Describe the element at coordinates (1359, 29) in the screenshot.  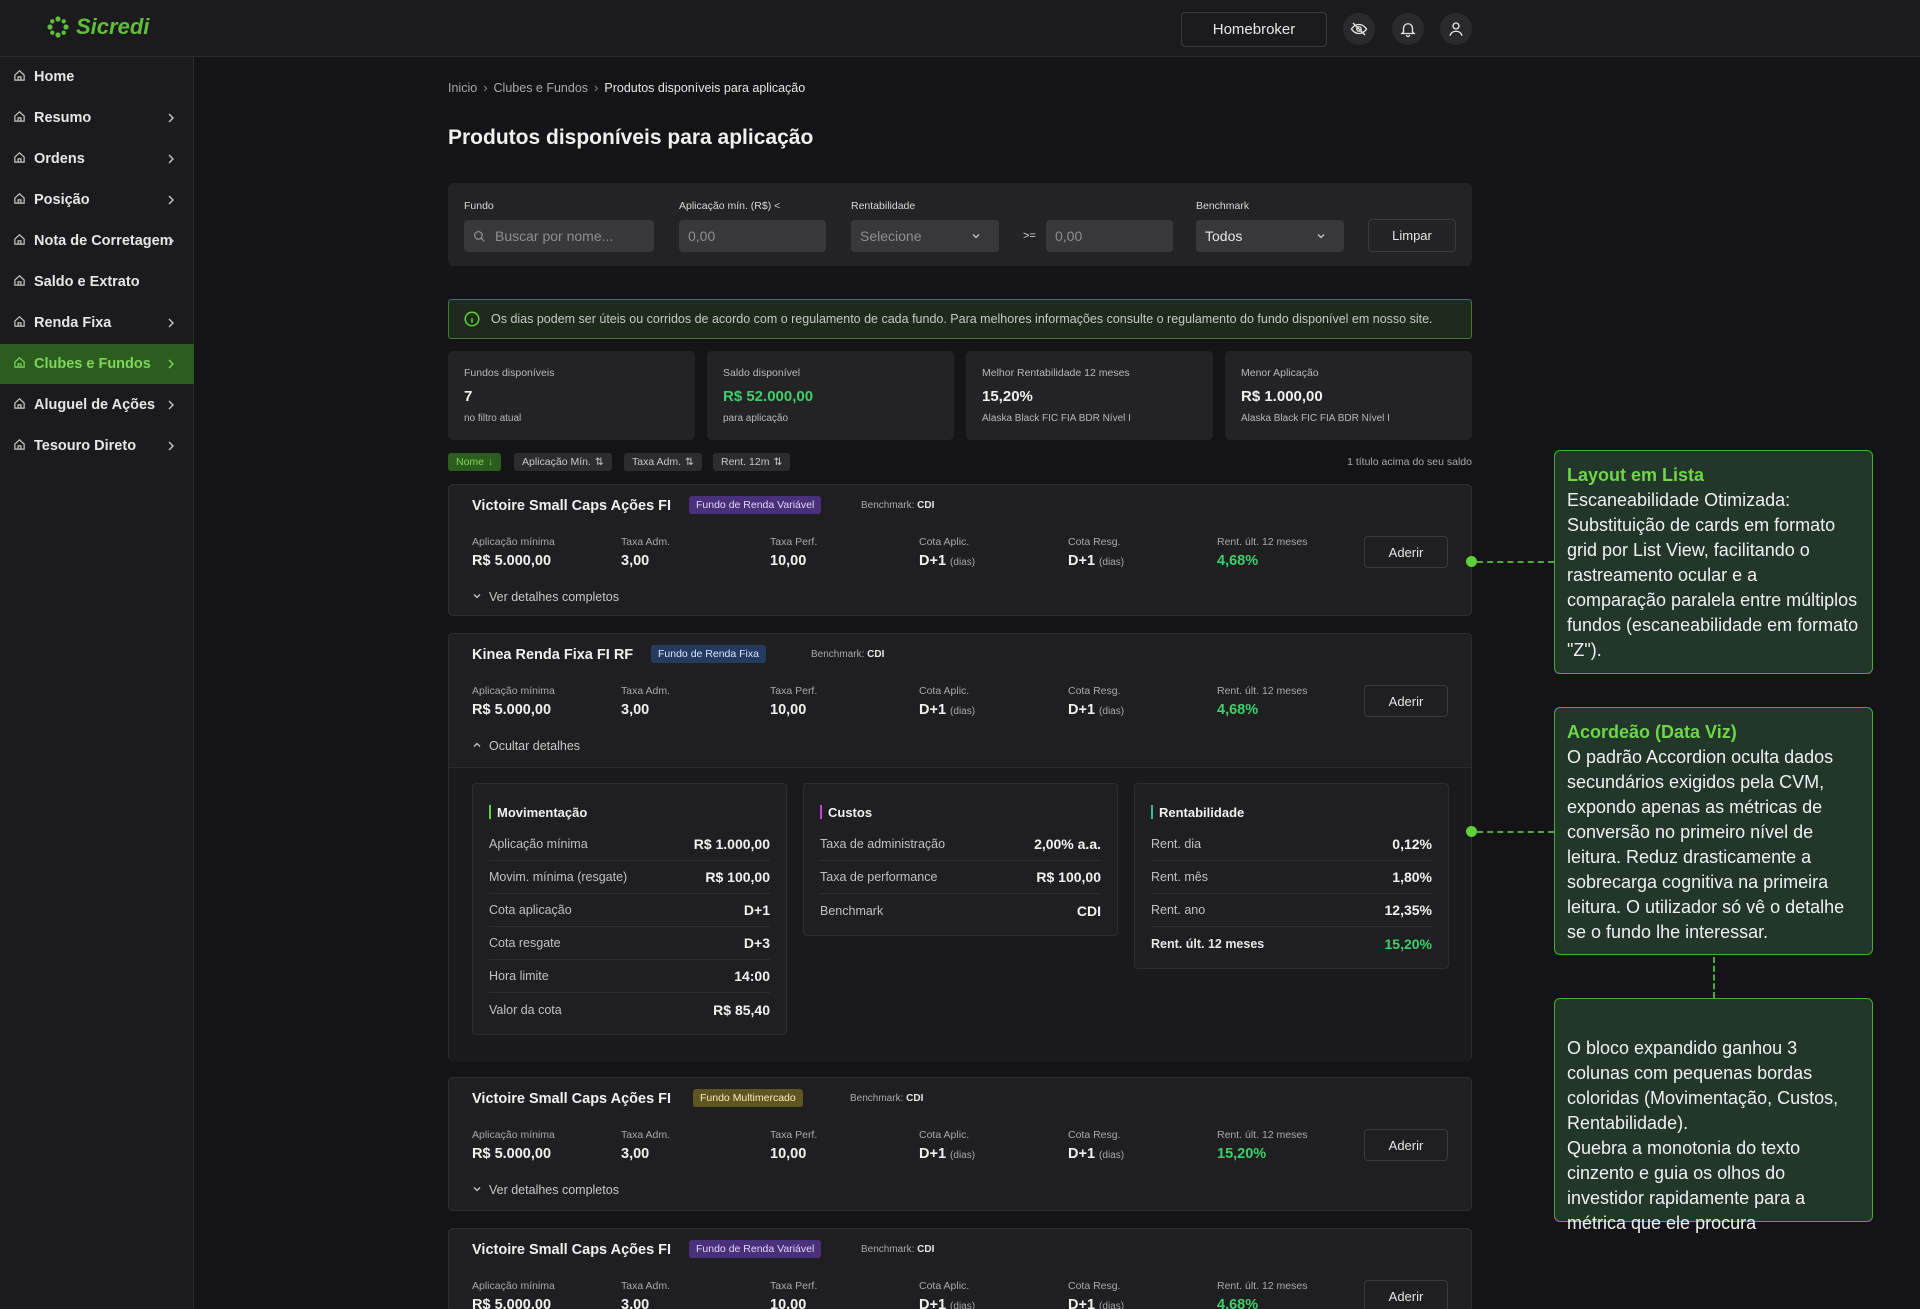
I see `eye-off-icon` at that location.